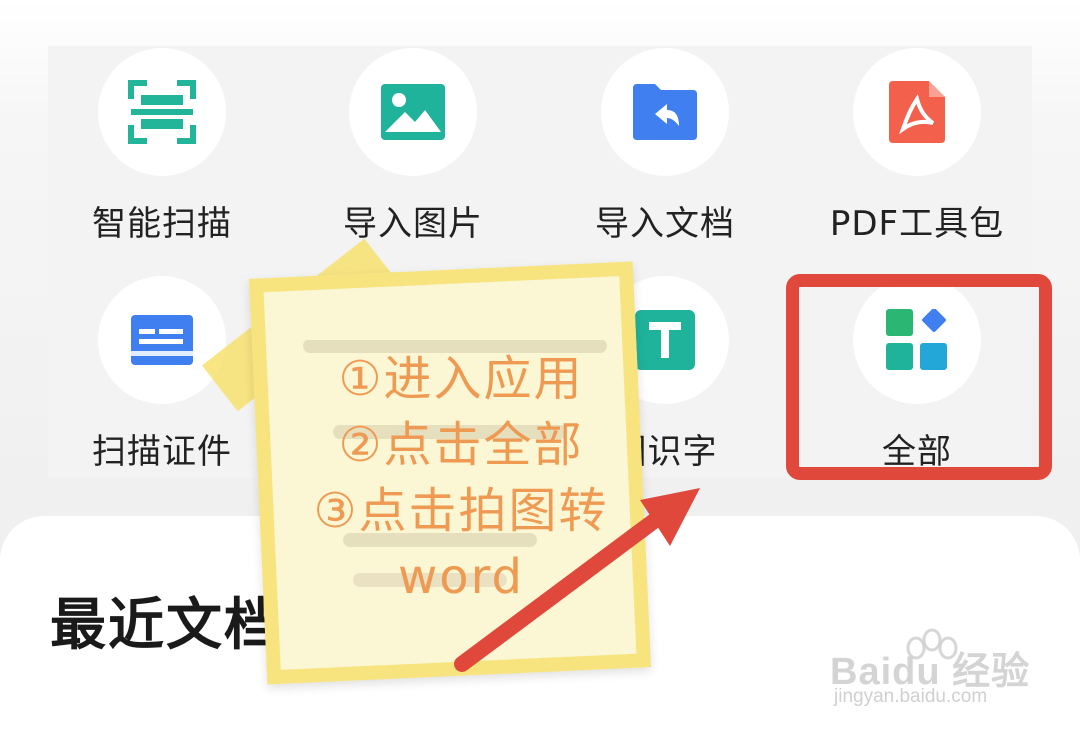 This screenshot has height=756, width=1080. I want to click on watermark-url: jingyan.baidu.com, so click(911, 696).